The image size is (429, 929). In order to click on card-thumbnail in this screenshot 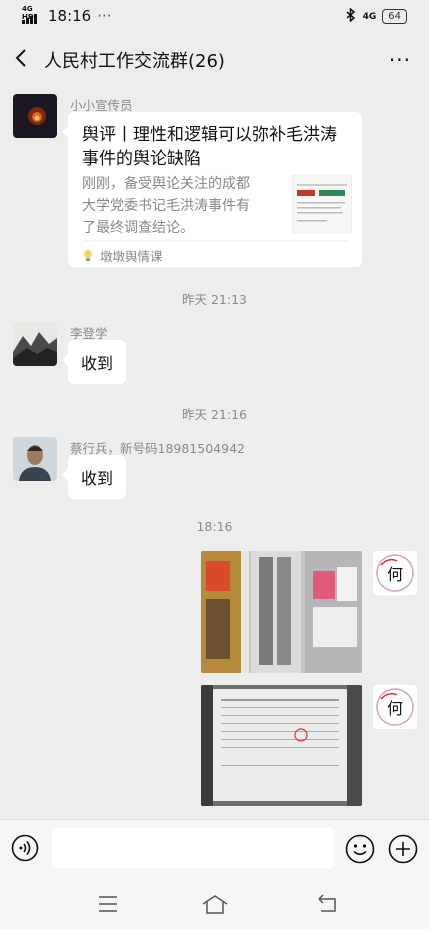, I will do `click(322, 204)`.